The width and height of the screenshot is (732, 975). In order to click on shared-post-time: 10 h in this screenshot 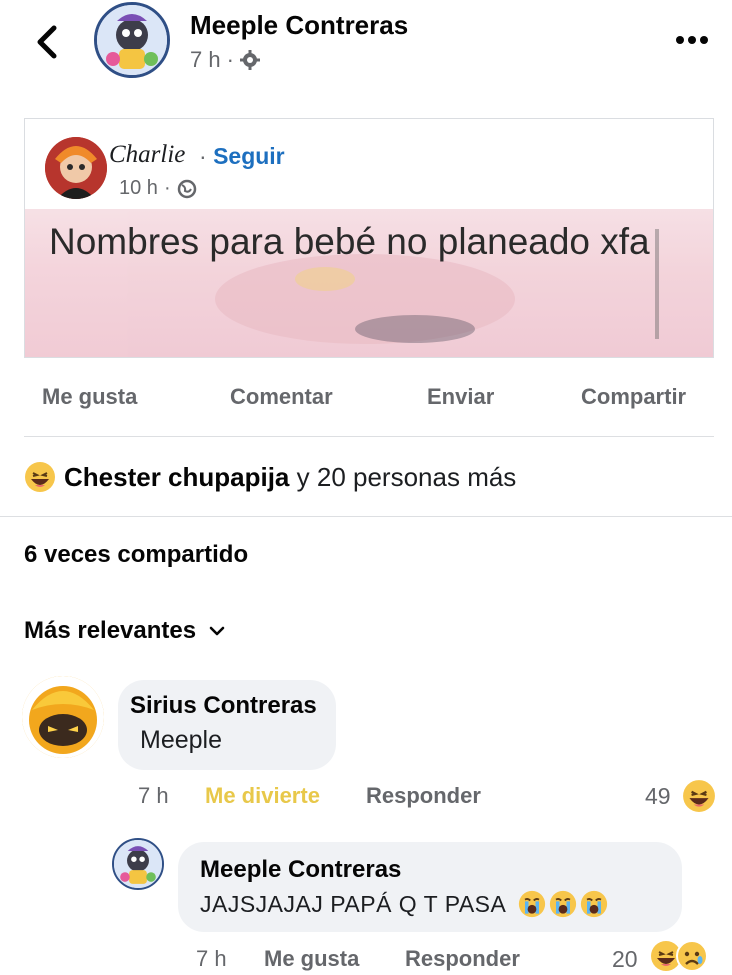, I will do `click(138, 188)`.